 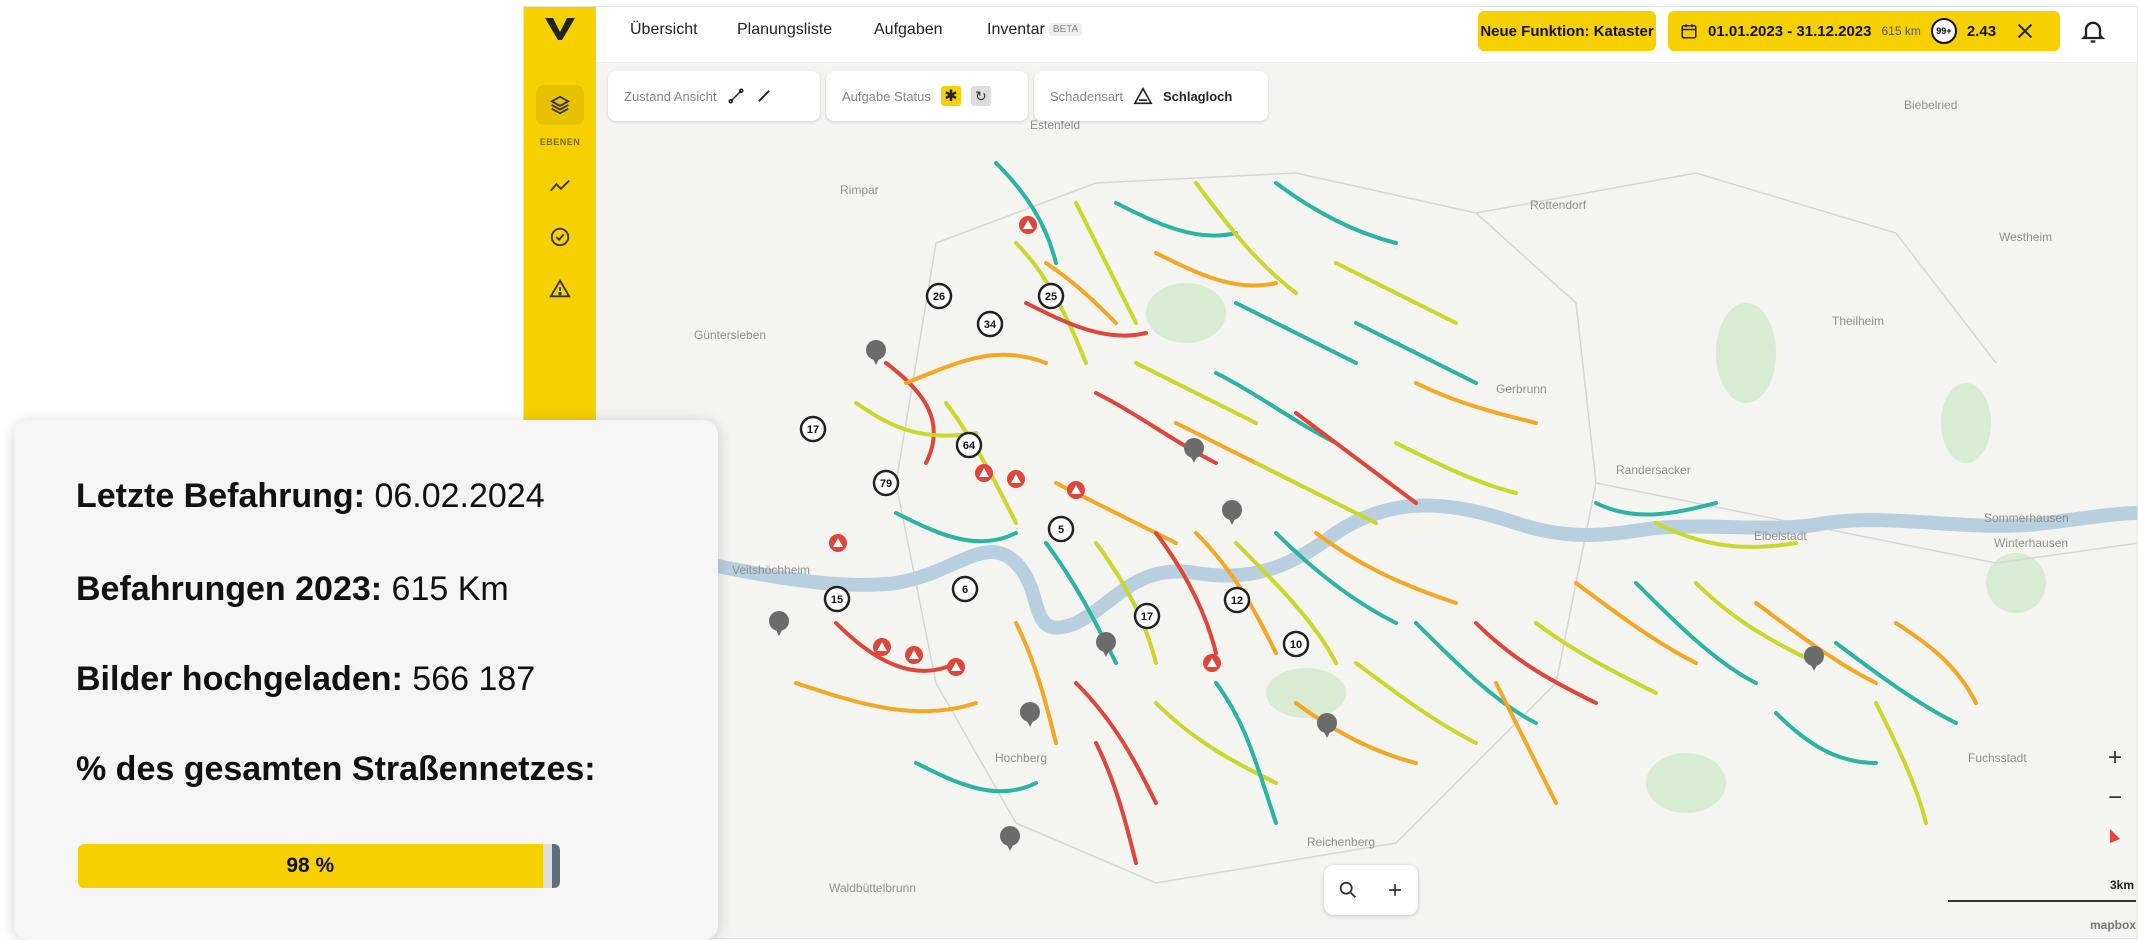 I want to click on cluster-marker: 6, so click(x=965, y=589).